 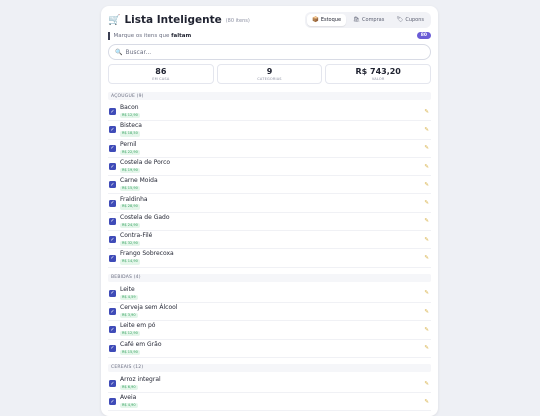 I want to click on item-name: Aveia, so click(x=128, y=398).